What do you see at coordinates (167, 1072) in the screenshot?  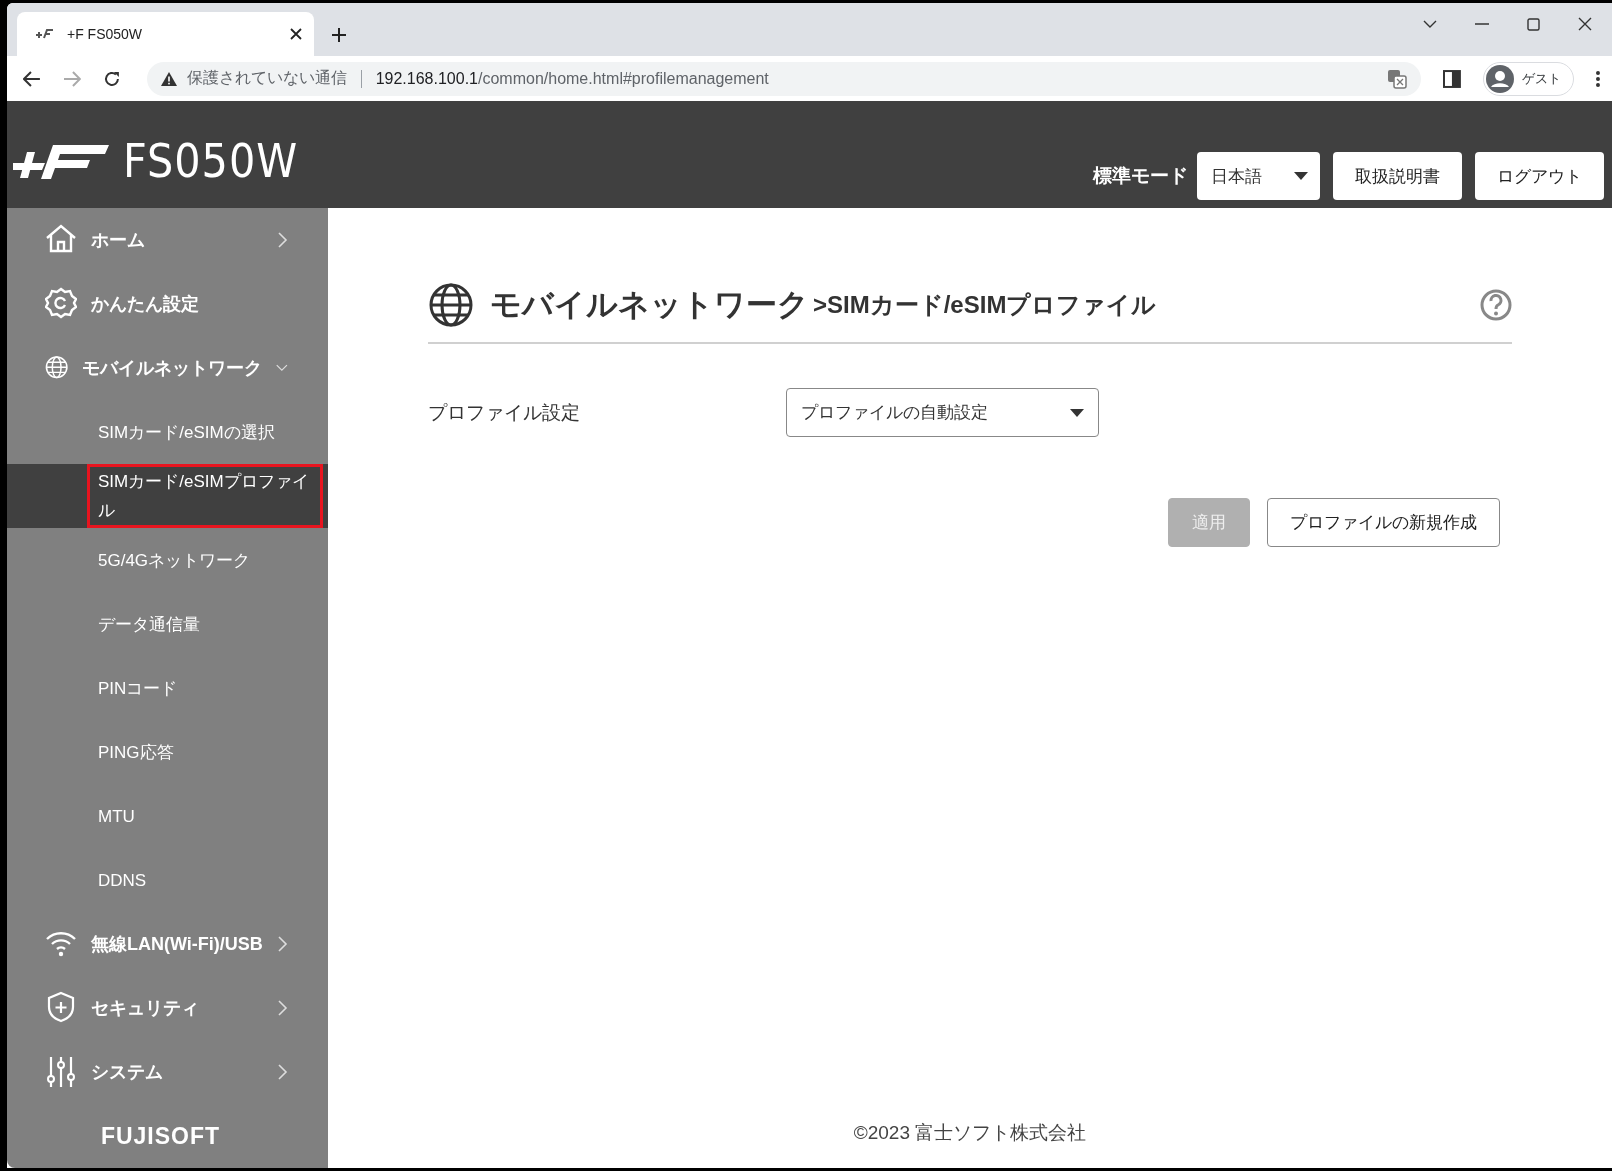 I see `sidebar-item: システム` at bounding box center [167, 1072].